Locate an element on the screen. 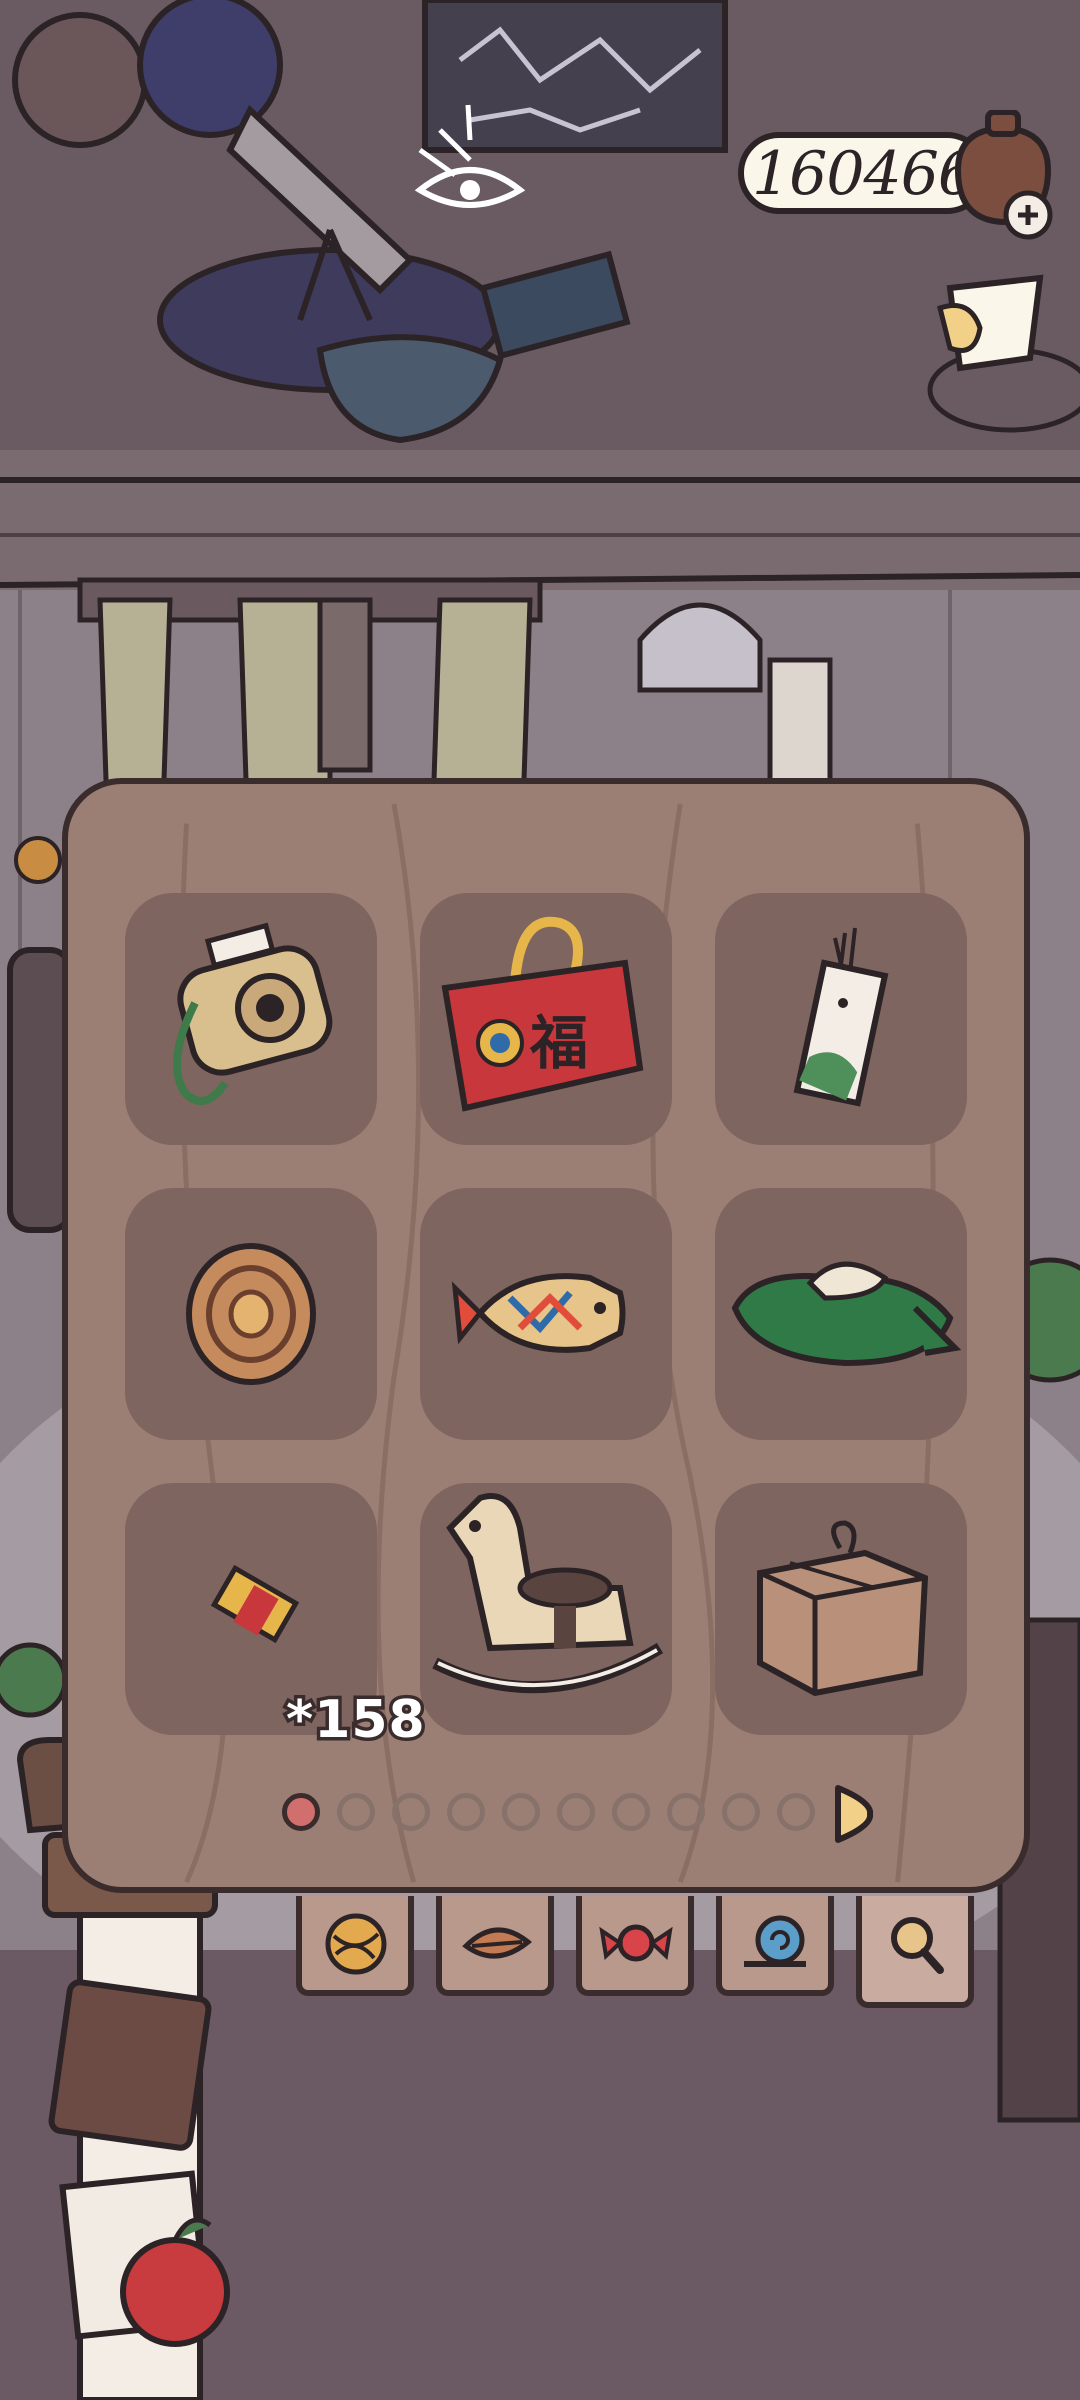  apple is located at coordinates (175, 2292).